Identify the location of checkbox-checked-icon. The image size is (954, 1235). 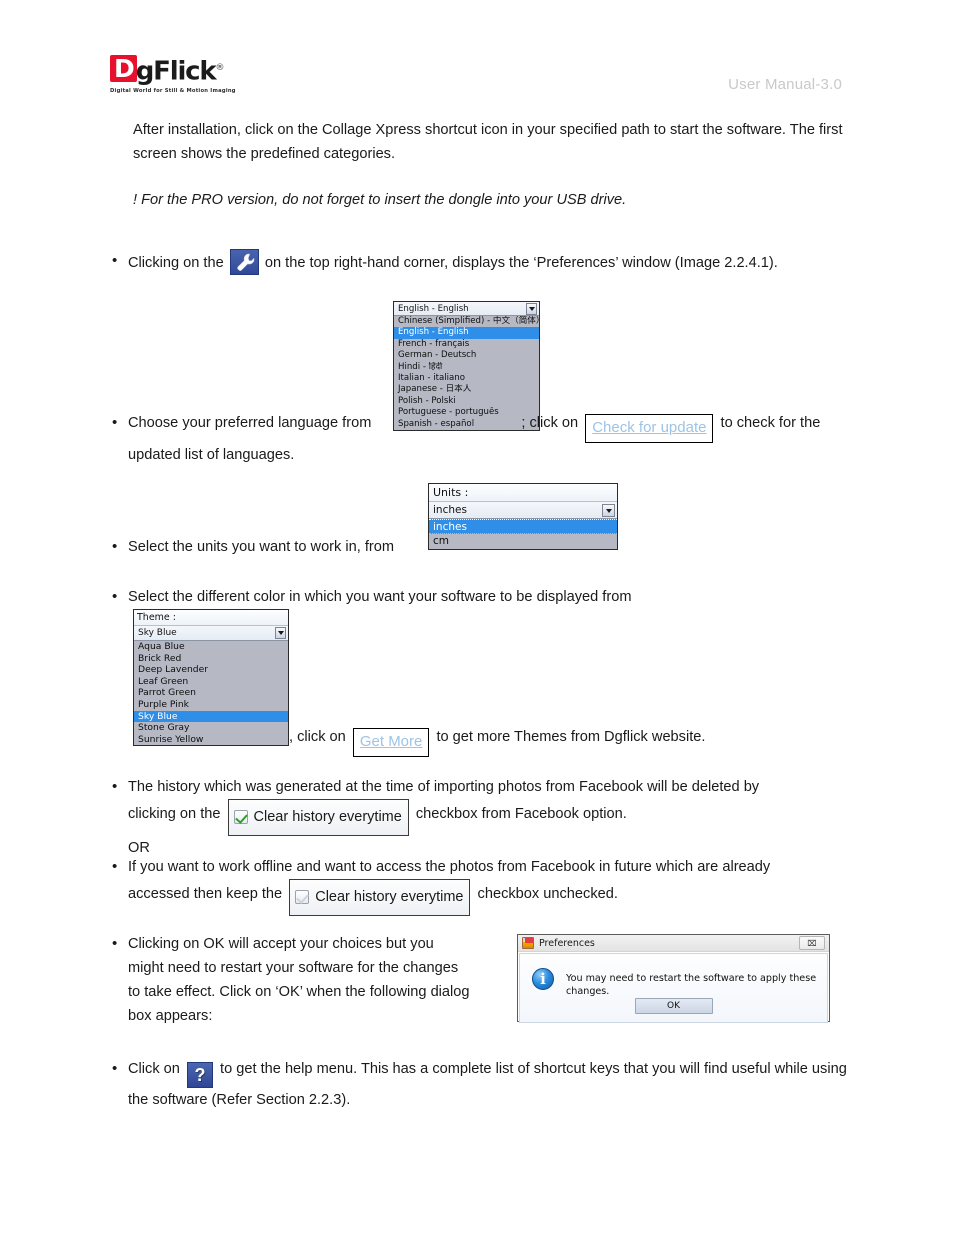
(240, 817).